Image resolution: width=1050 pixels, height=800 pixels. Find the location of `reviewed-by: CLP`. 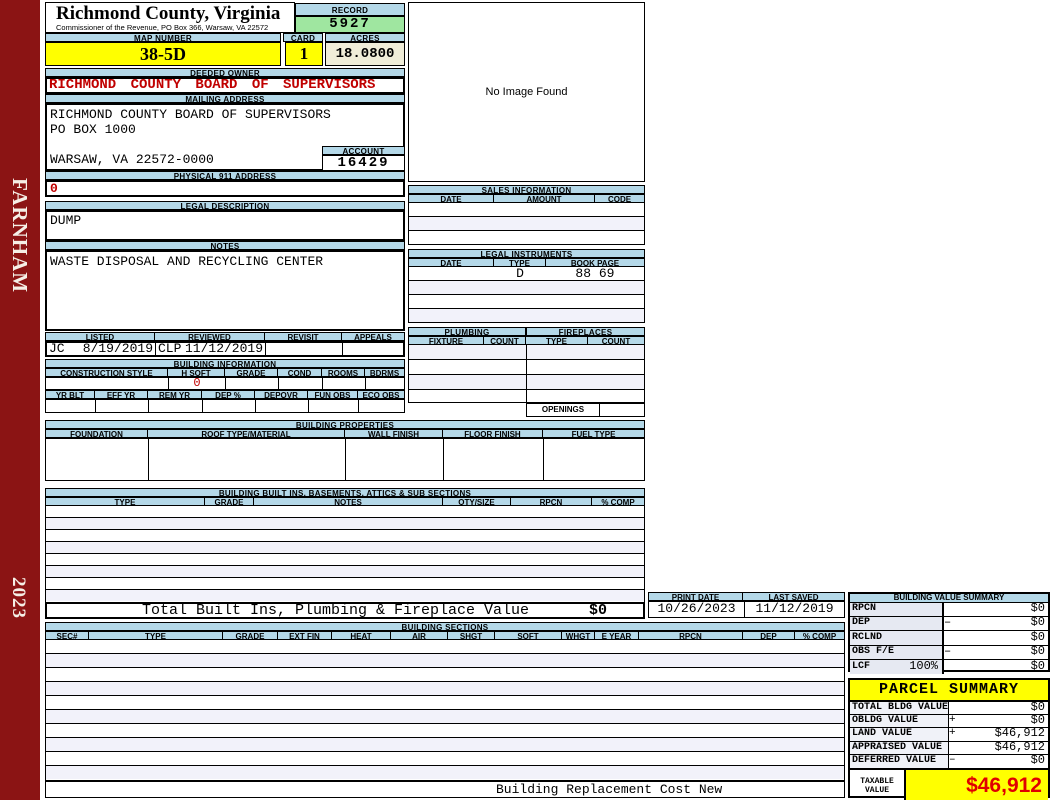

reviewed-by: CLP is located at coordinates (170, 349).